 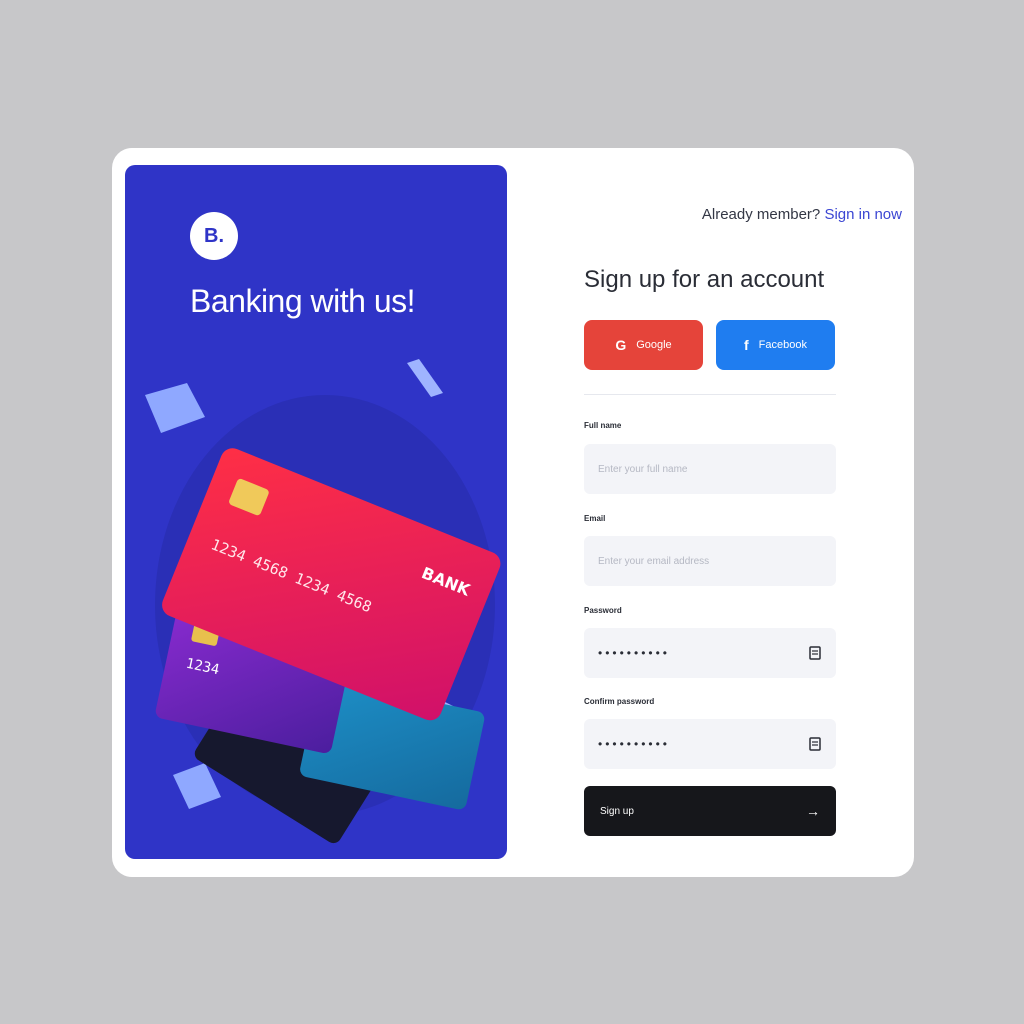 What do you see at coordinates (619, 701) in the screenshot?
I see `confirm-password-label: Confirm password` at bounding box center [619, 701].